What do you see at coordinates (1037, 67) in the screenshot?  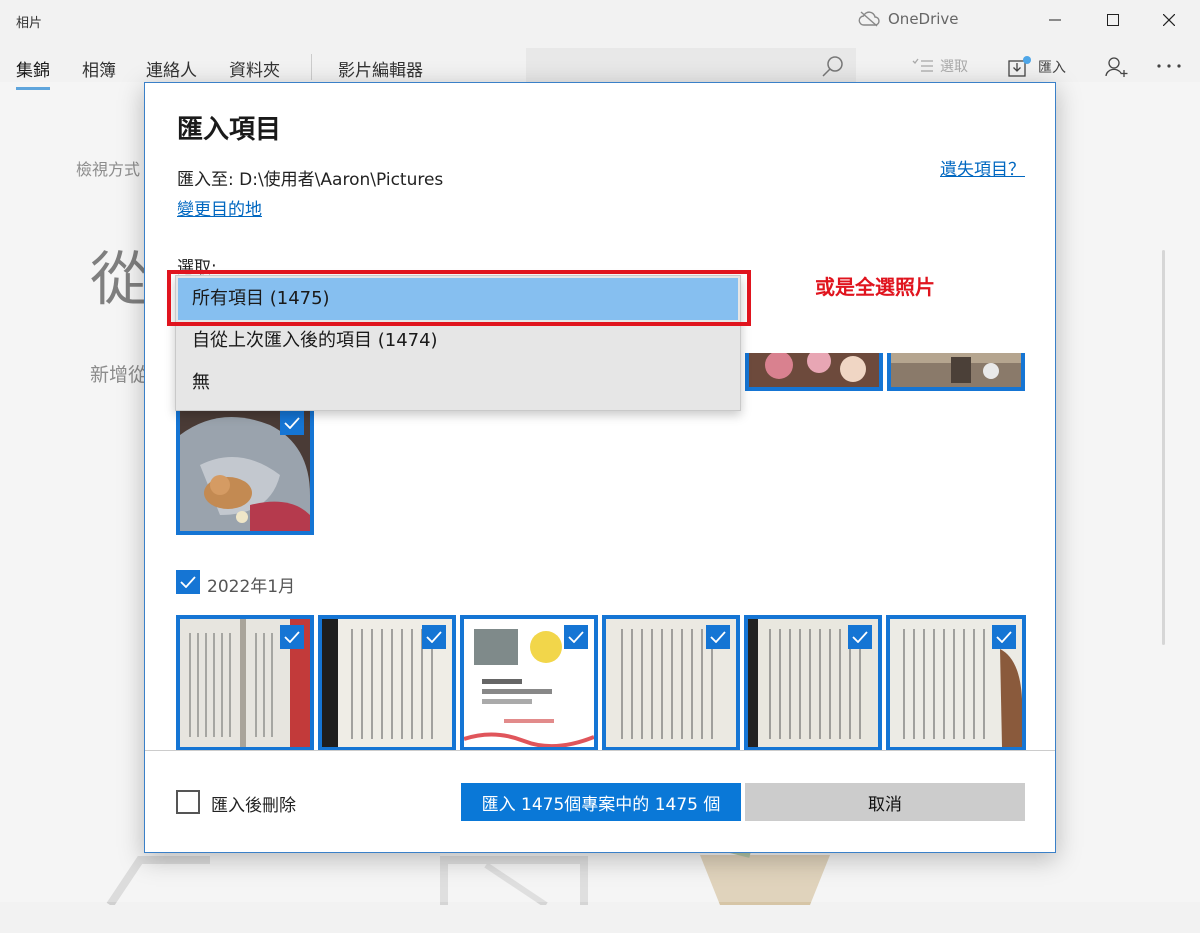 I see `import-button: 匯入` at bounding box center [1037, 67].